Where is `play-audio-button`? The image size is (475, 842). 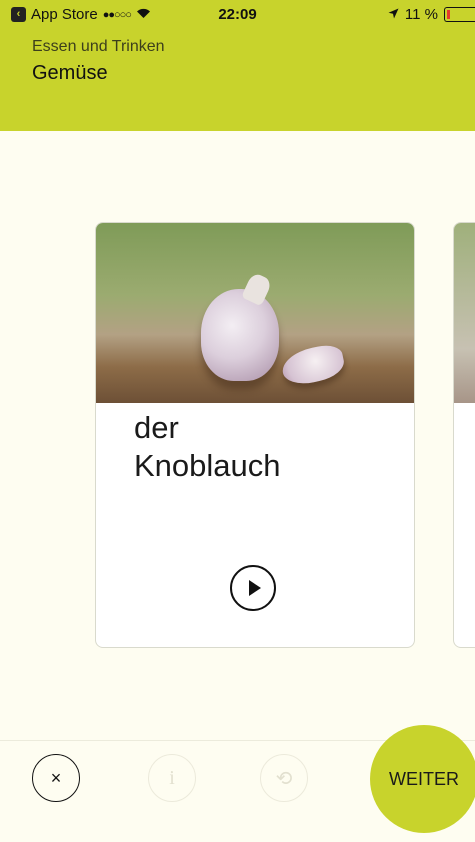 play-audio-button is located at coordinates (253, 588).